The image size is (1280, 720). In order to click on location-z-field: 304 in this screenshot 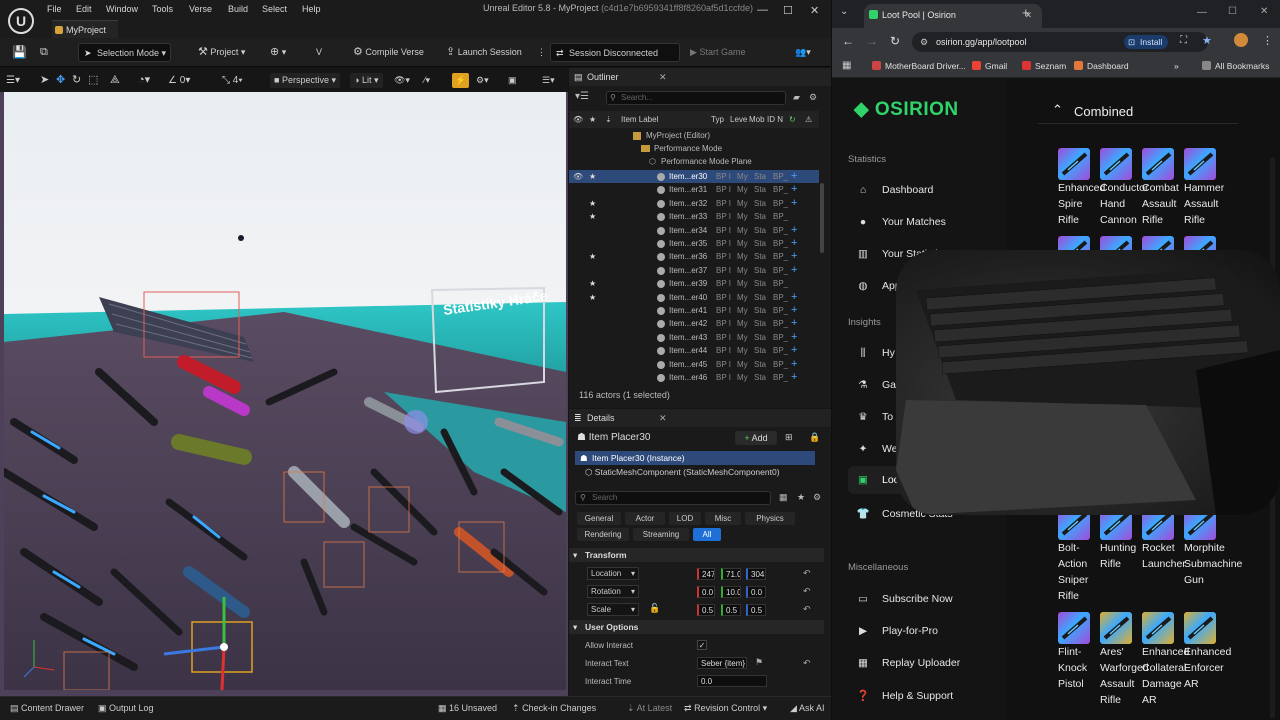, I will do `click(756, 574)`.